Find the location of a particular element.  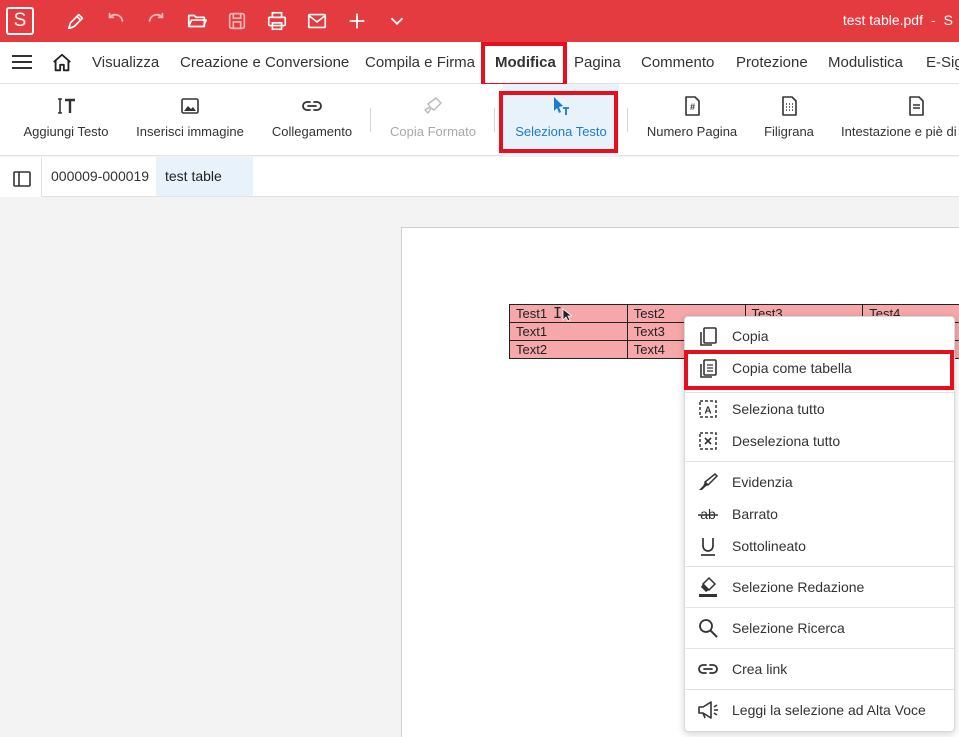

svg-text: A is located at coordinates (707, 411).